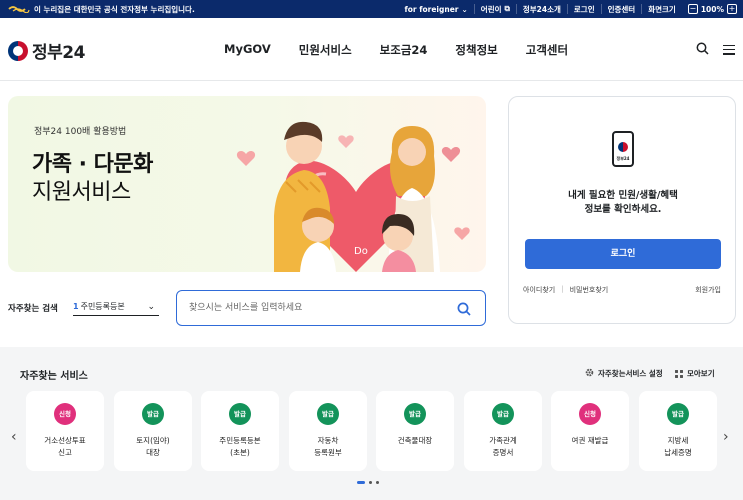 This screenshot has width=743, height=500. What do you see at coordinates (319, 308) in the screenshot?
I see `search-input` at bounding box center [319, 308].